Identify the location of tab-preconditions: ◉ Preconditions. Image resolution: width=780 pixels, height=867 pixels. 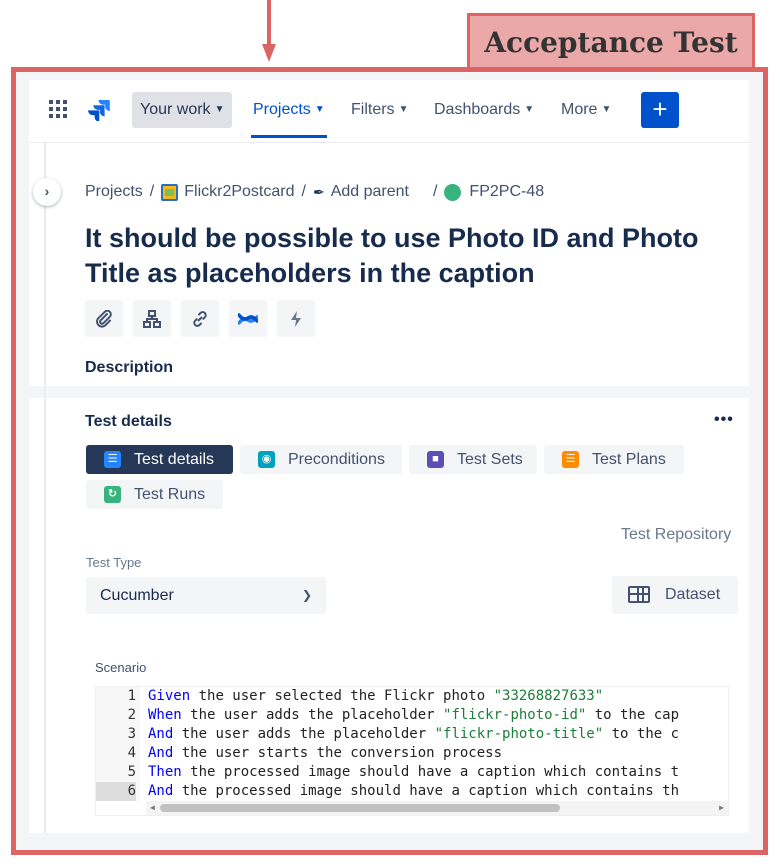
(321, 459).